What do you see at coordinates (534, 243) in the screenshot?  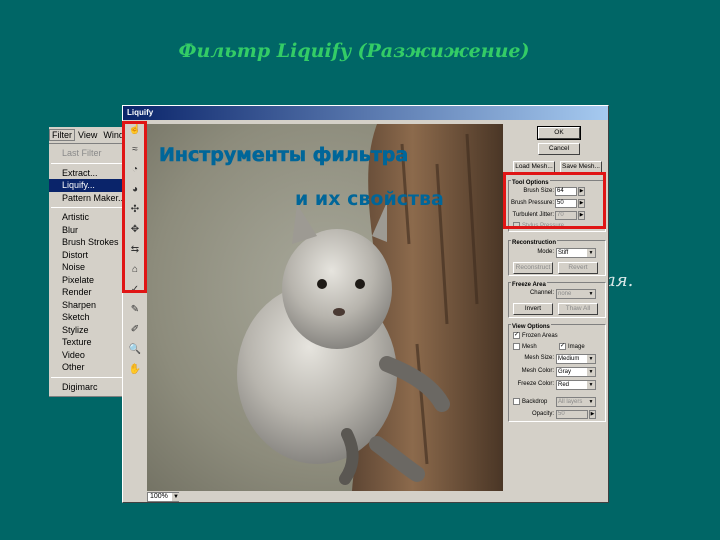 I see `reconstruction-title: Reconstruction` at bounding box center [534, 243].